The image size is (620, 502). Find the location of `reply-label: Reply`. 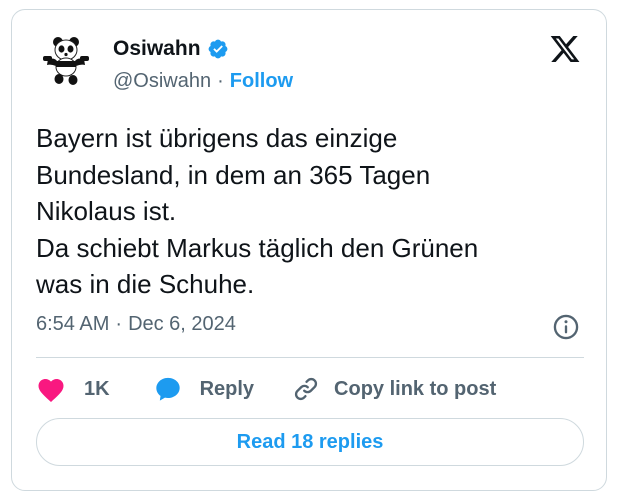

reply-label: Reply is located at coordinates (227, 388).